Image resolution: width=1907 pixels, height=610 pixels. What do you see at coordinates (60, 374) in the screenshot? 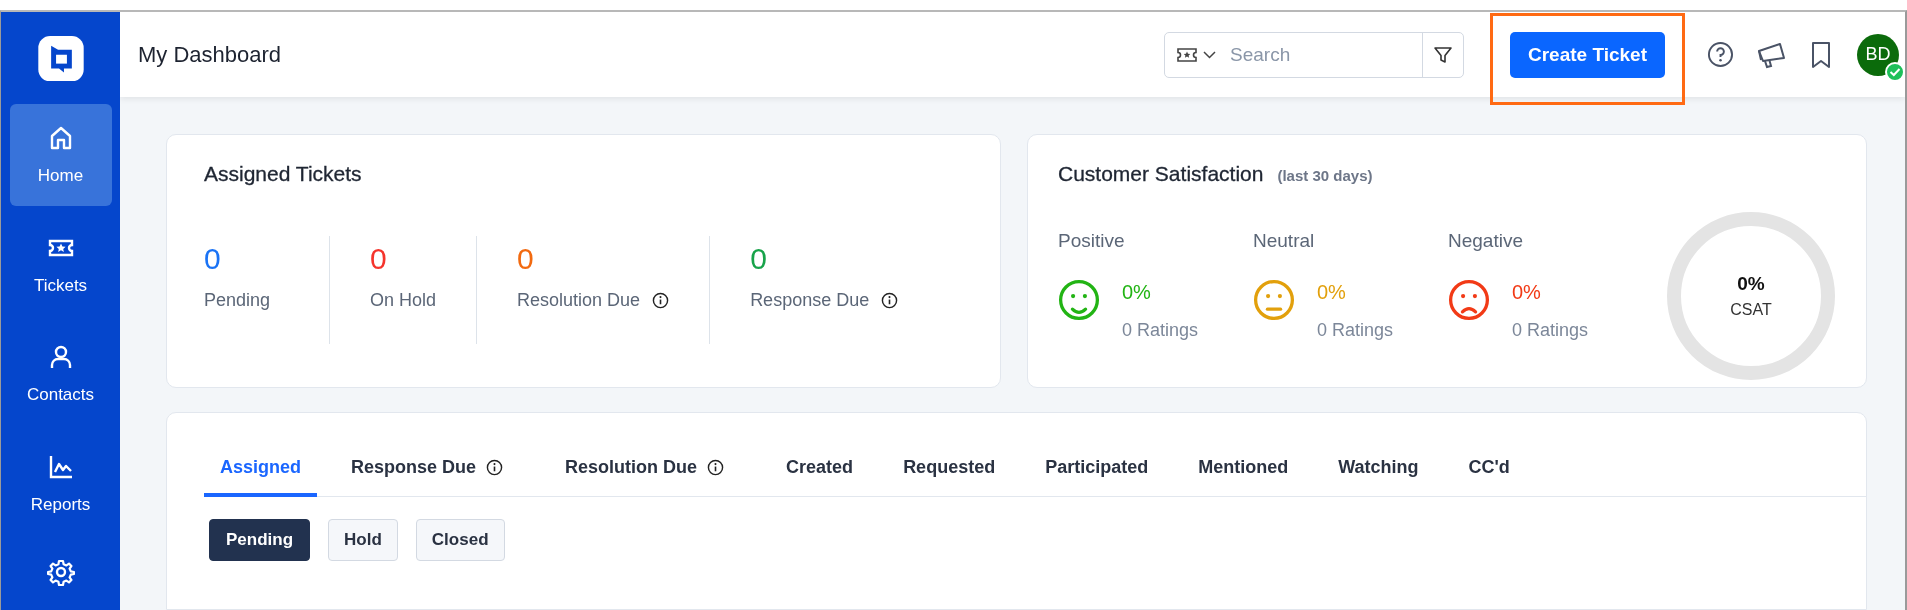
I see `sidebar-item: Contacts` at bounding box center [60, 374].